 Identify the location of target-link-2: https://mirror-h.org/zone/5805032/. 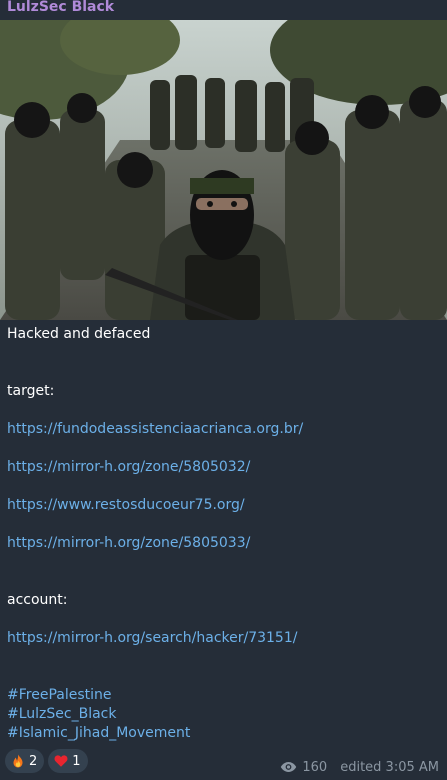
(223, 467).